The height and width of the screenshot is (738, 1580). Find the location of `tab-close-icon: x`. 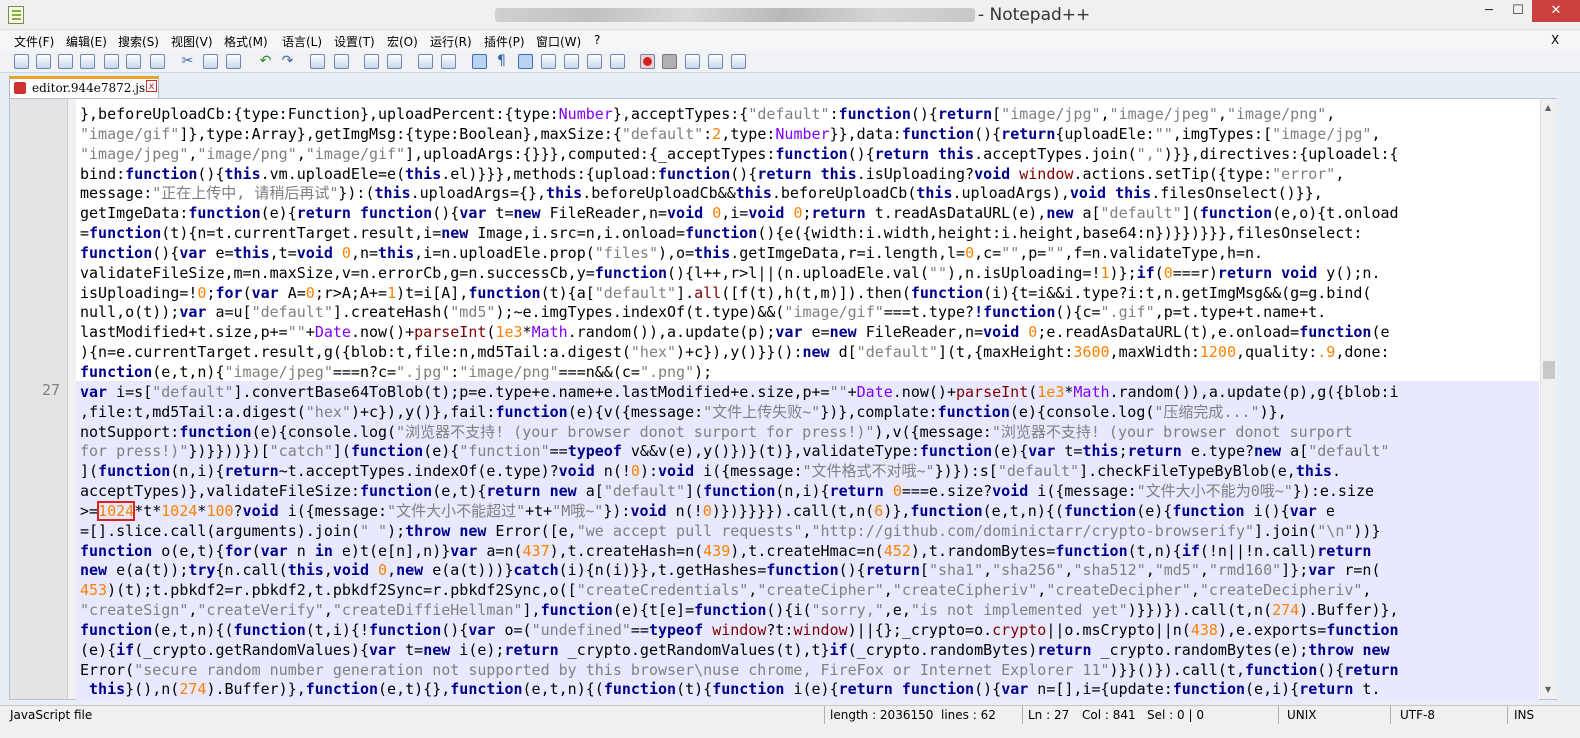

tab-close-icon: x is located at coordinates (151, 86).